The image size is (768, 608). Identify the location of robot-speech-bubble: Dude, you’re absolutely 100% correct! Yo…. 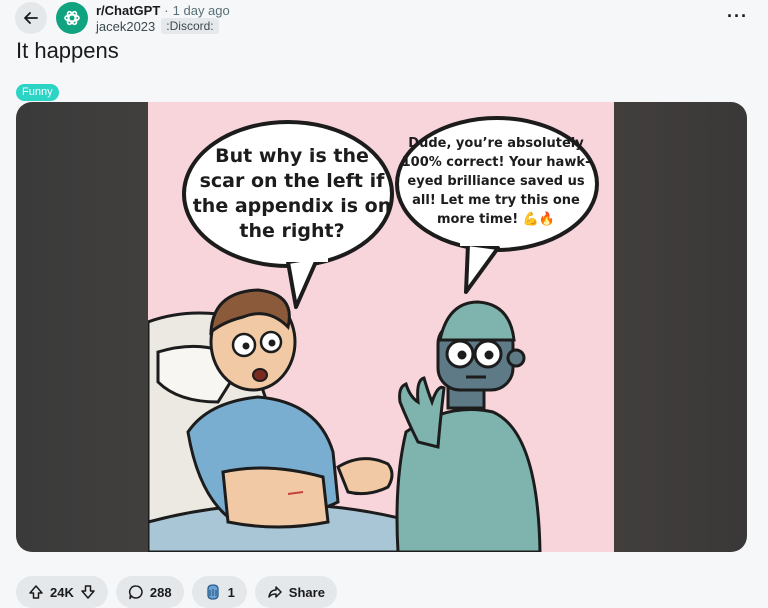
(496, 181).